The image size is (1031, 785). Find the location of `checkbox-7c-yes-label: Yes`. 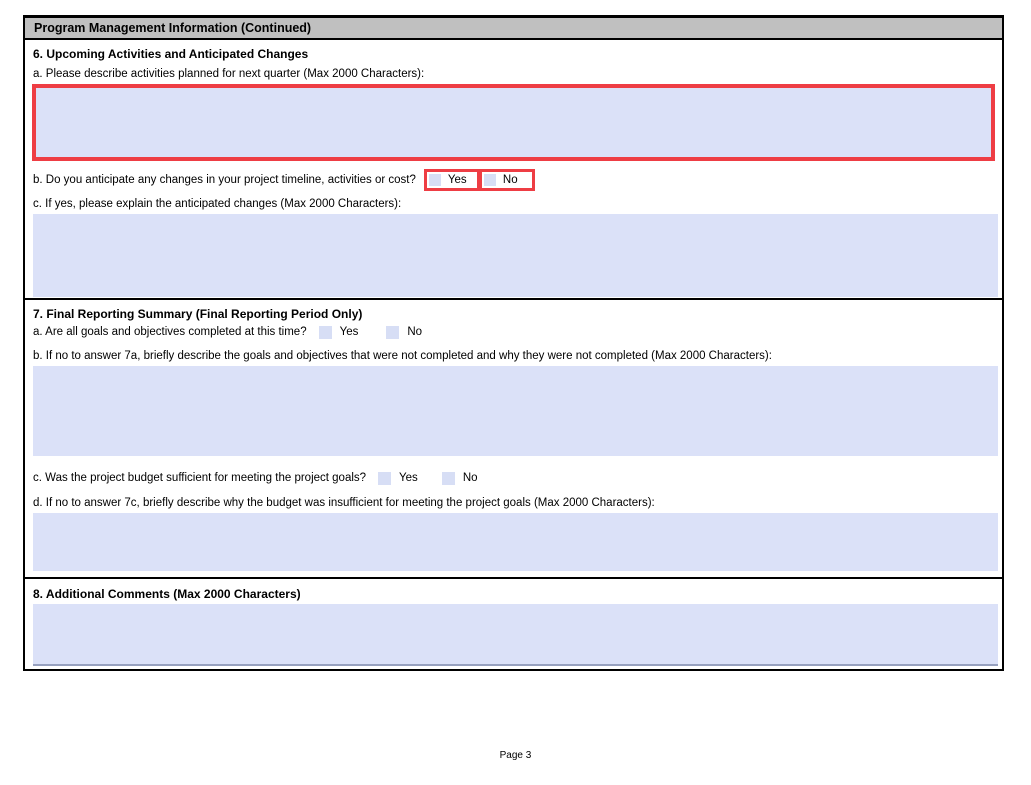

checkbox-7c-yes-label: Yes is located at coordinates (408, 478).